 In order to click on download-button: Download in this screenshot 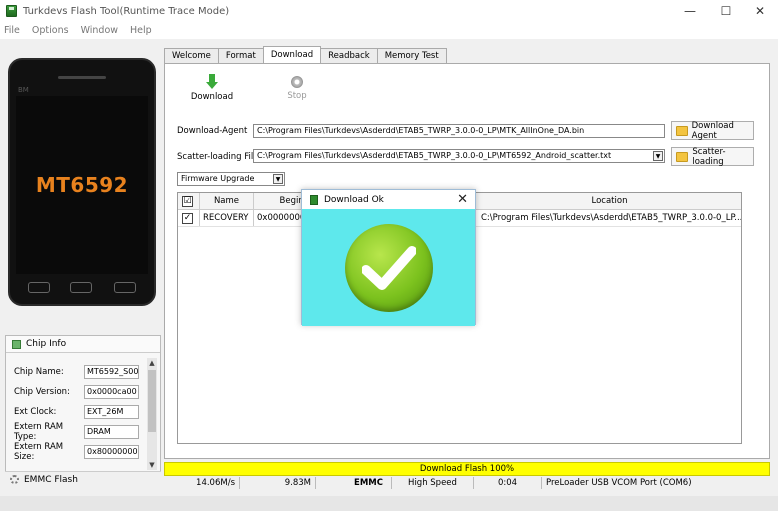, I will do `click(212, 88)`.